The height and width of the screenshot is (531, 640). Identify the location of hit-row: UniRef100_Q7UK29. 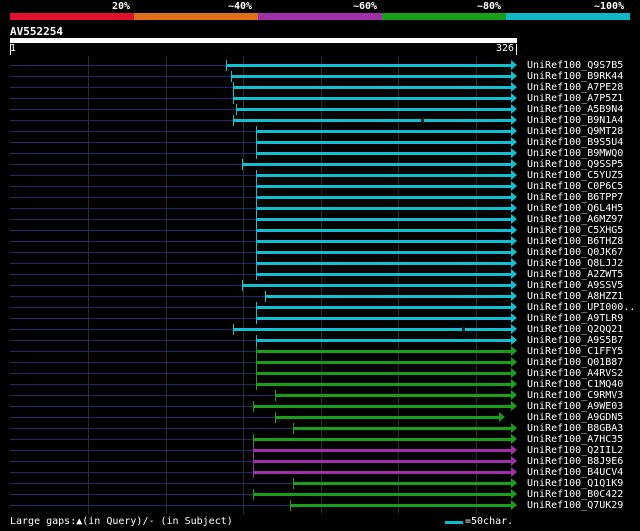
(320, 505).